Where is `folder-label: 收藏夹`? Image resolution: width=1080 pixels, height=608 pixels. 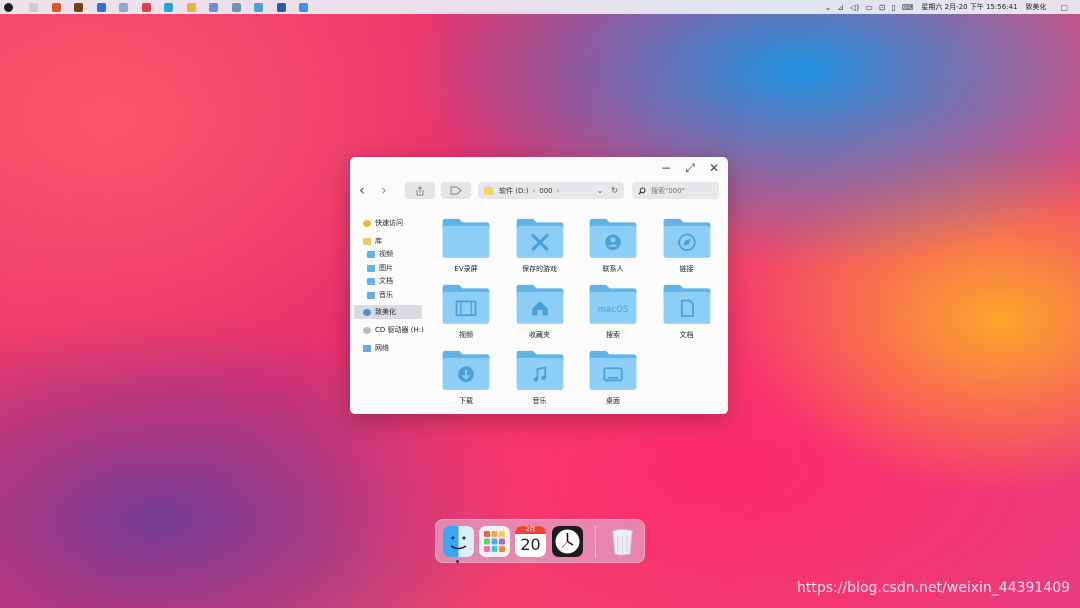 folder-label: 收藏夹 is located at coordinates (539, 335).